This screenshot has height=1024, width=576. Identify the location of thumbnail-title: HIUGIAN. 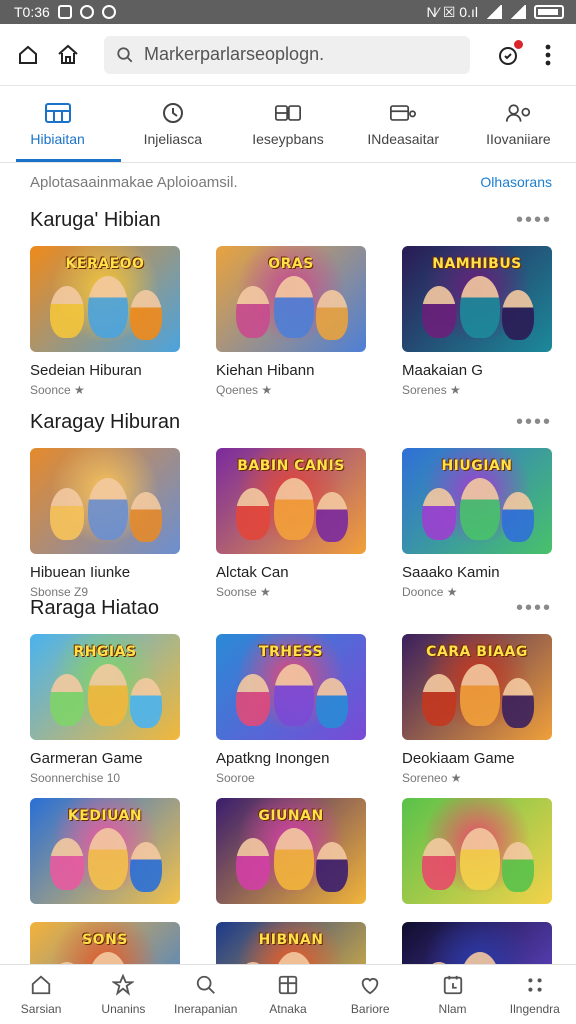
(477, 466).